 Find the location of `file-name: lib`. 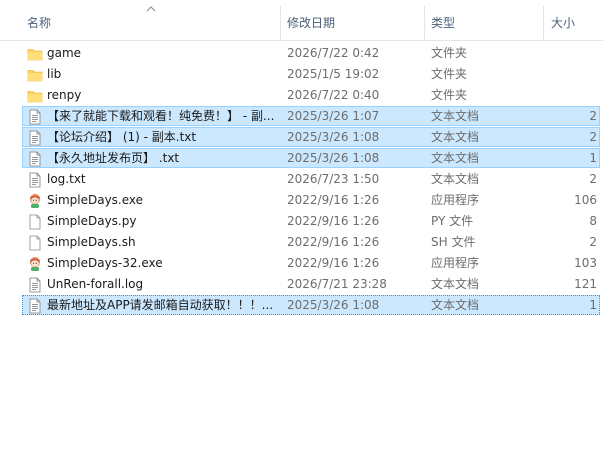

file-name: lib is located at coordinates (54, 74).